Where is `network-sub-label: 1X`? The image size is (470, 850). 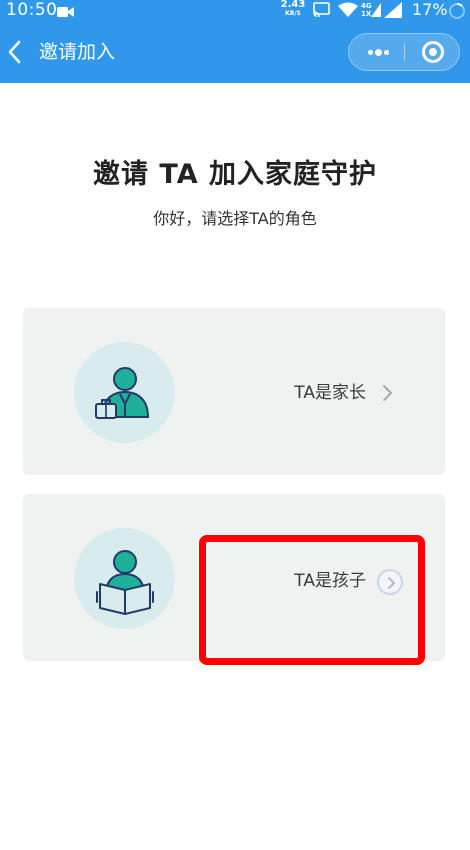 network-sub-label: 1X is located at coordinates (366, 14).